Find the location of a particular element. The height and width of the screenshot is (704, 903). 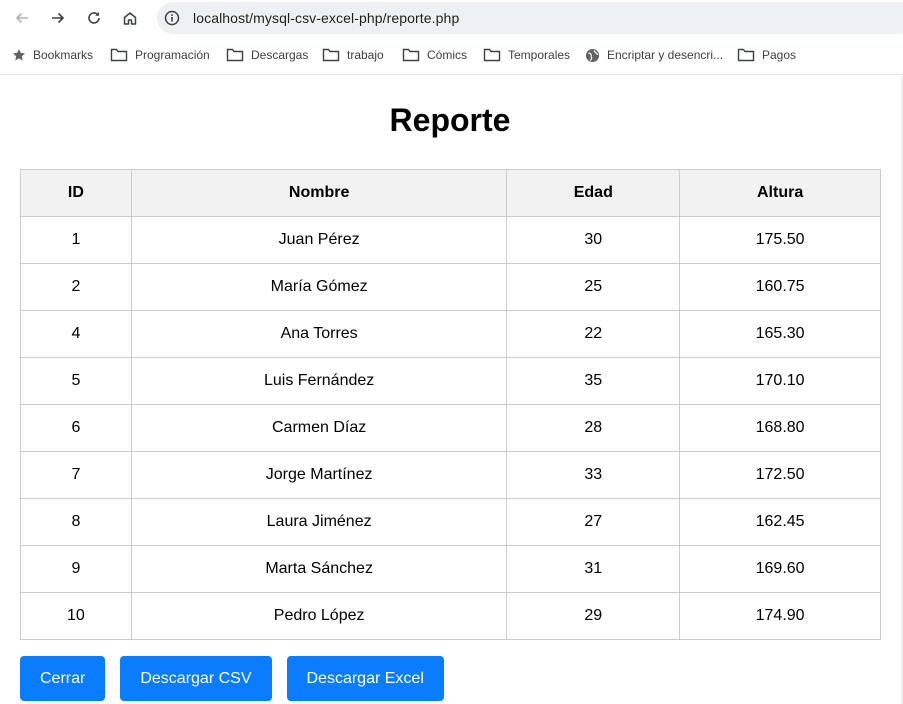

bookmark-temporales: Temporales is located at coordinates (526, 55).